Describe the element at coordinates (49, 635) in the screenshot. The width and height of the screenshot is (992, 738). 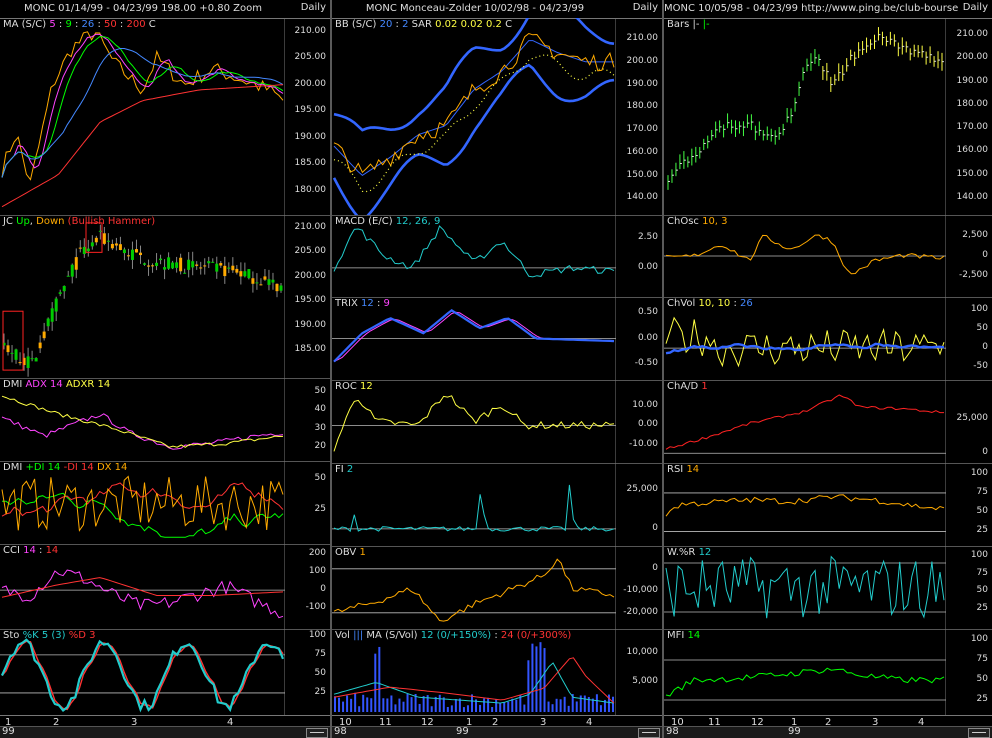
I see `indicator-label: Sto %K 5 (3) %D 3` at that location.